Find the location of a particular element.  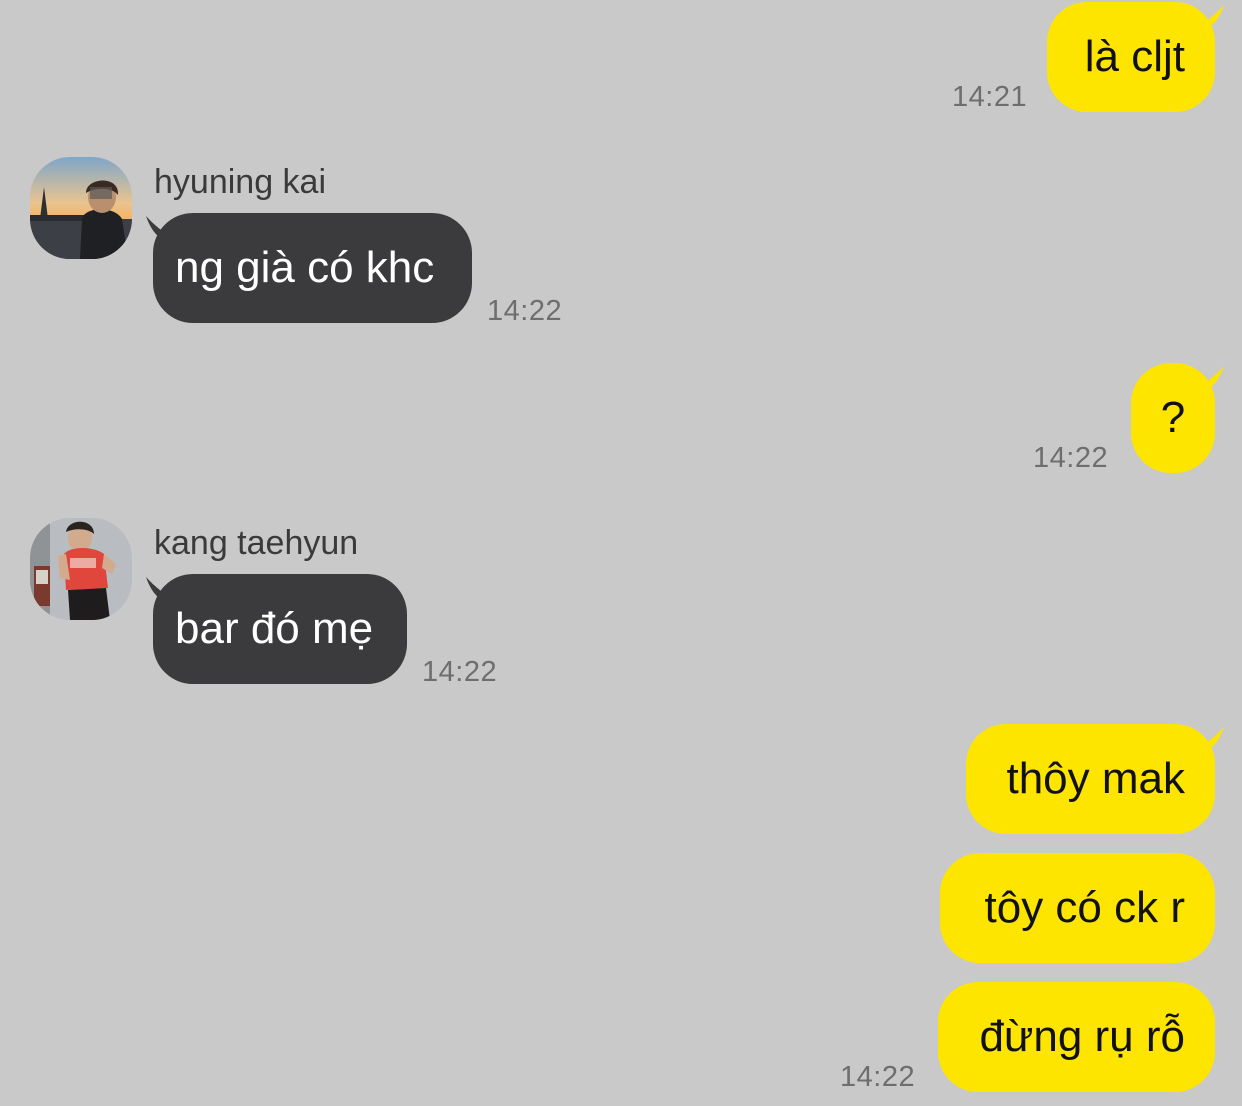

message-text: ? is located at coordinates (1173, 417).